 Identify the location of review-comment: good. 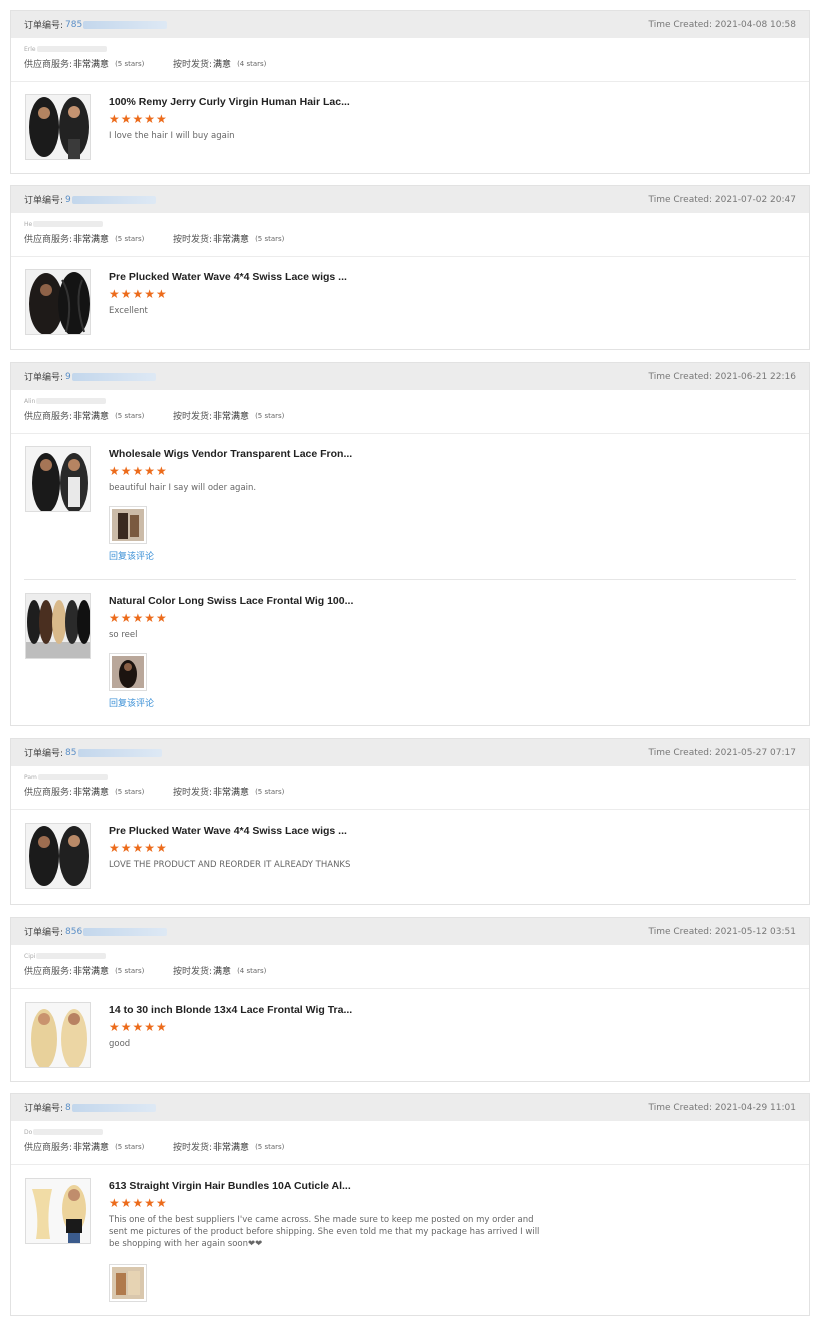
(120, 1044).